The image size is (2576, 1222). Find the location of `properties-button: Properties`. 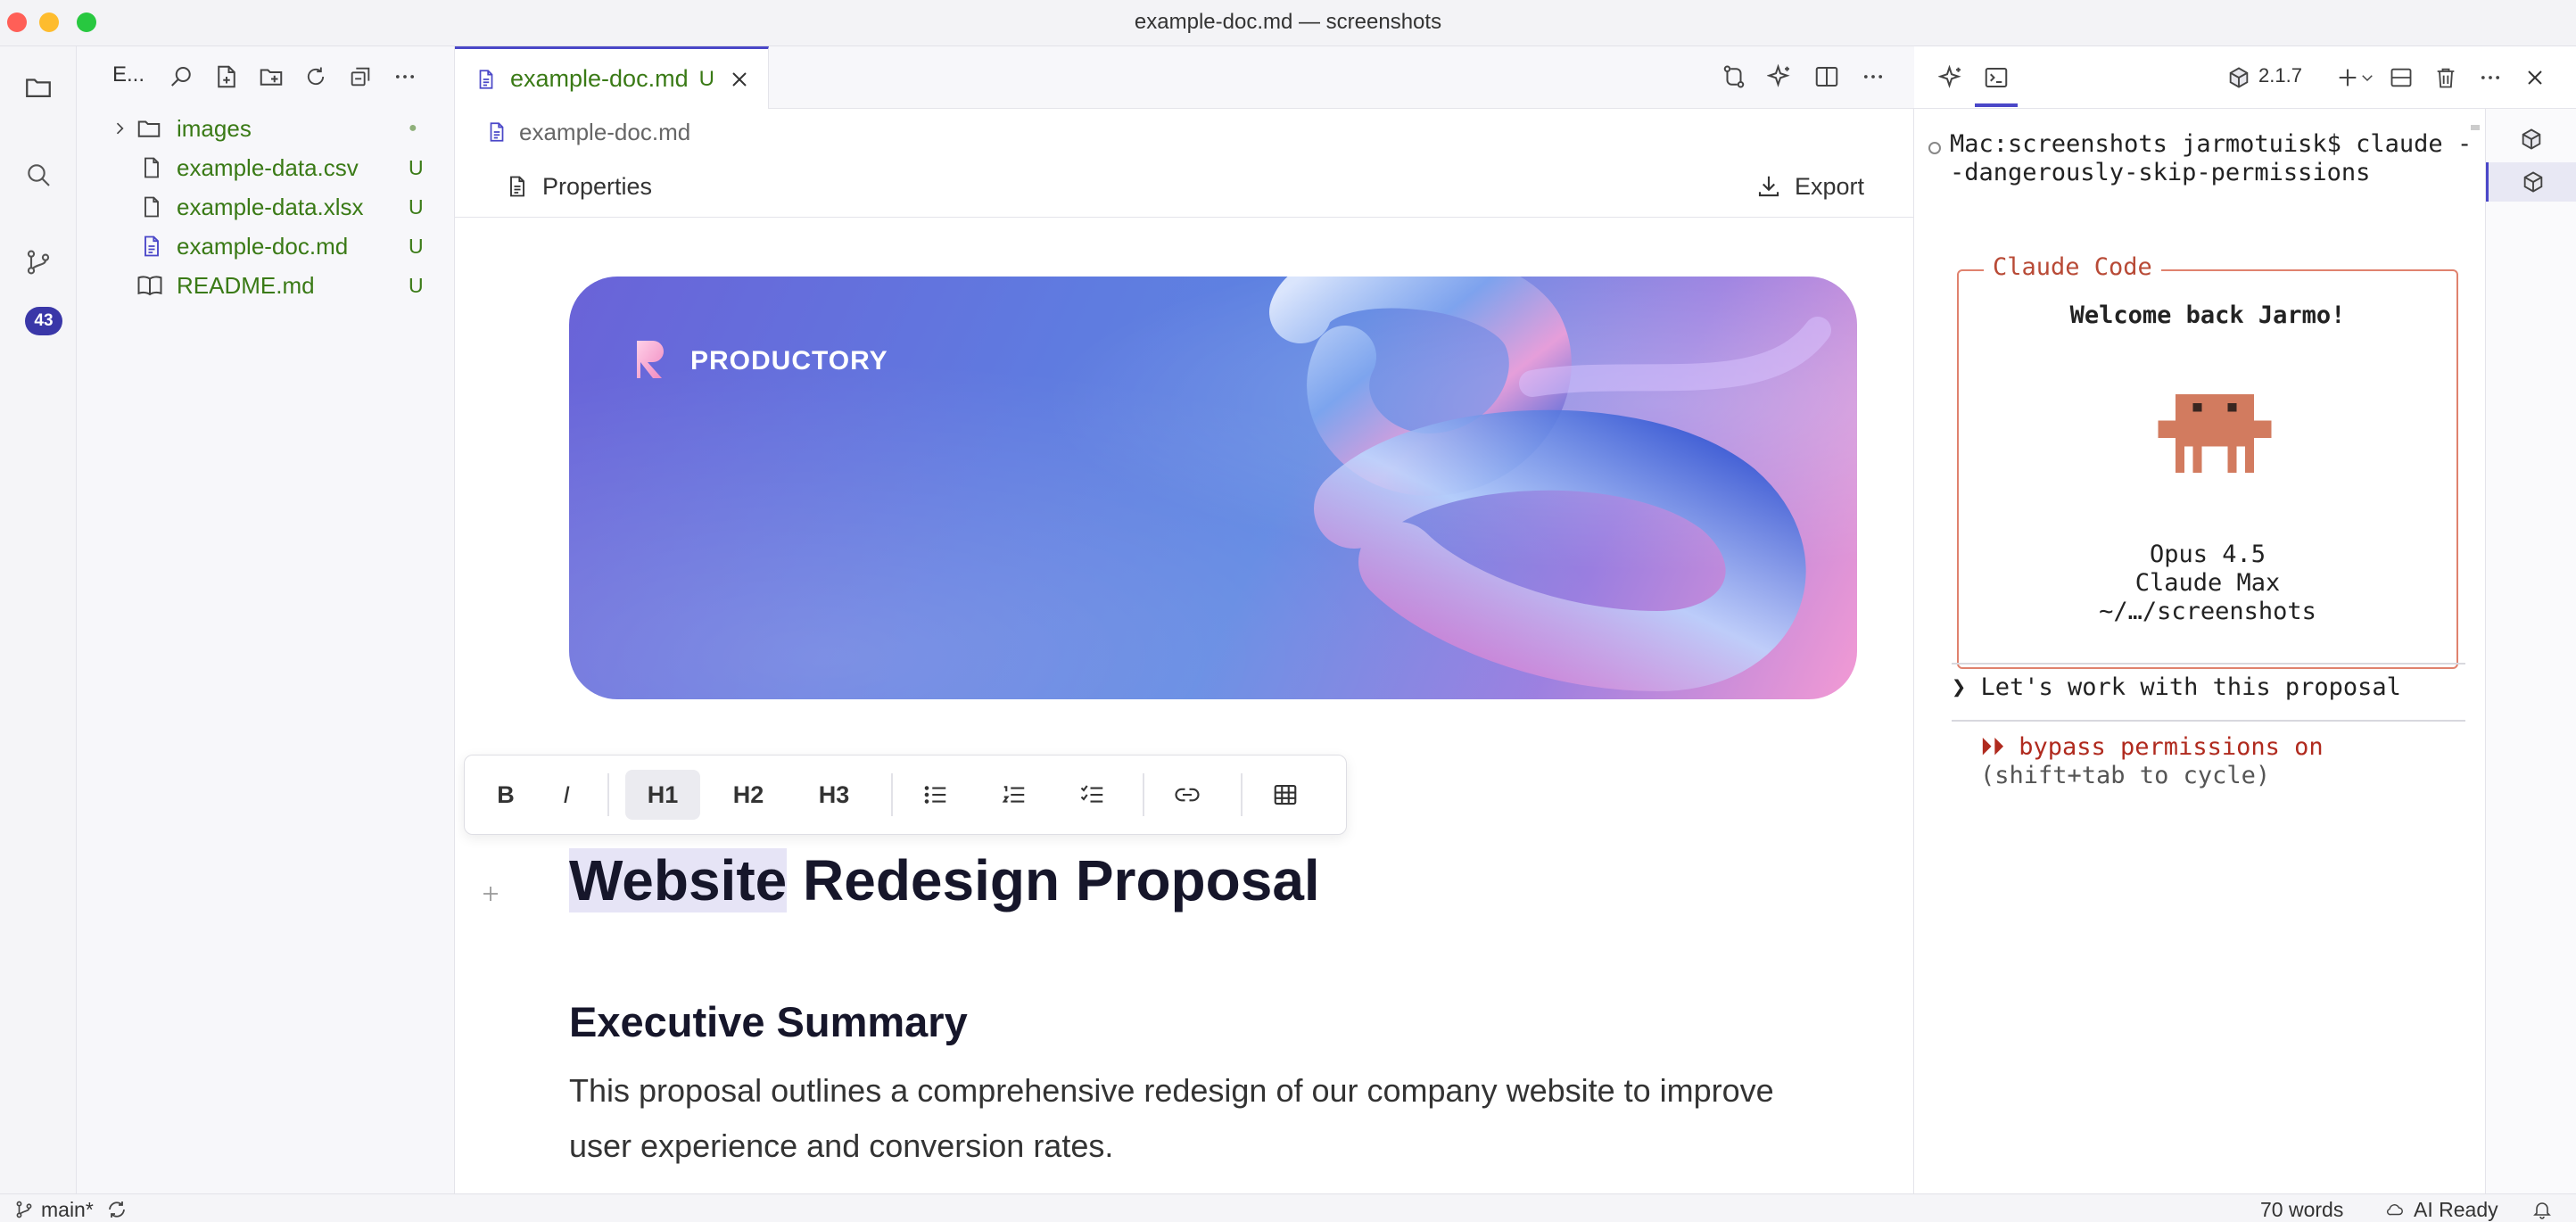

properties-button: Properties is located at coordinates (579, 186).